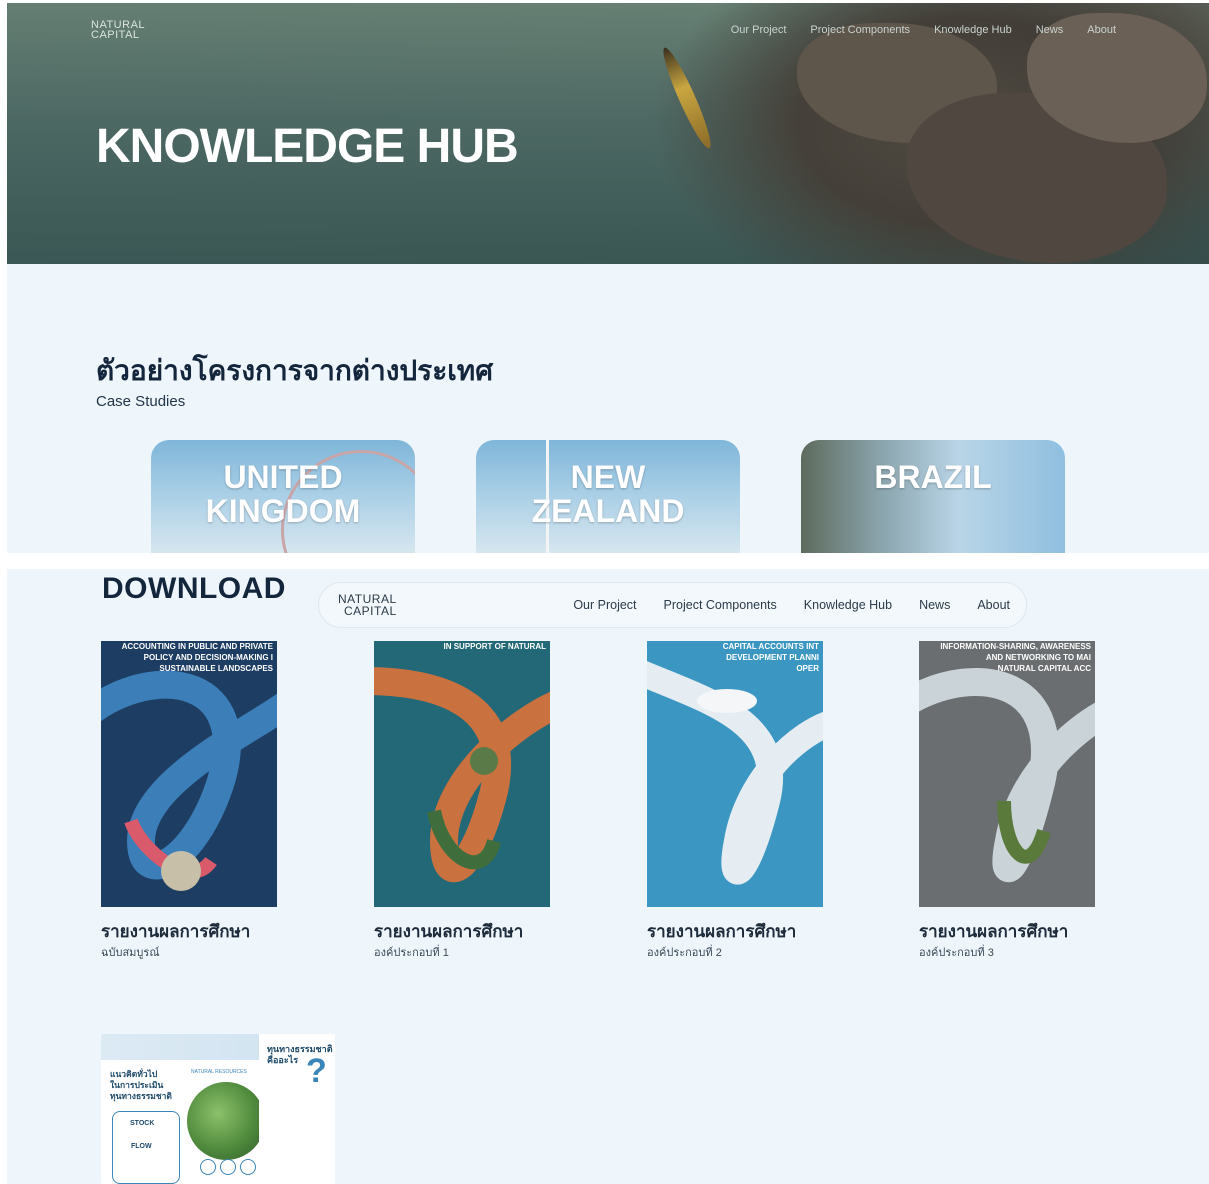 The height and width of the screenshot is (1184, 1209). I want to click on cover-text-line: CAPITAL ACCOUNTS INT, so click(770, 646).